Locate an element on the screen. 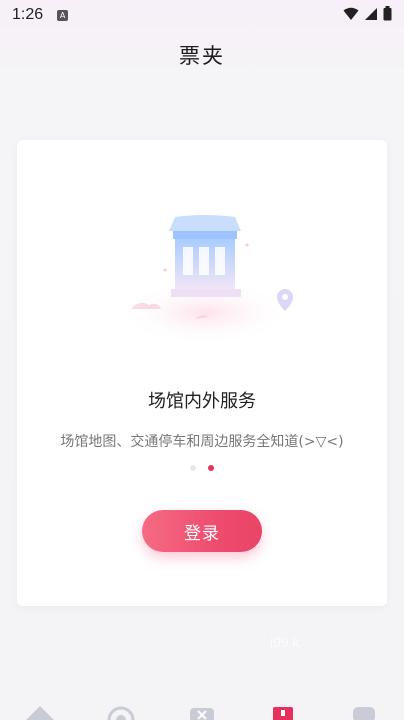  status-time: 1:26 is located at coordinates (28, 14).